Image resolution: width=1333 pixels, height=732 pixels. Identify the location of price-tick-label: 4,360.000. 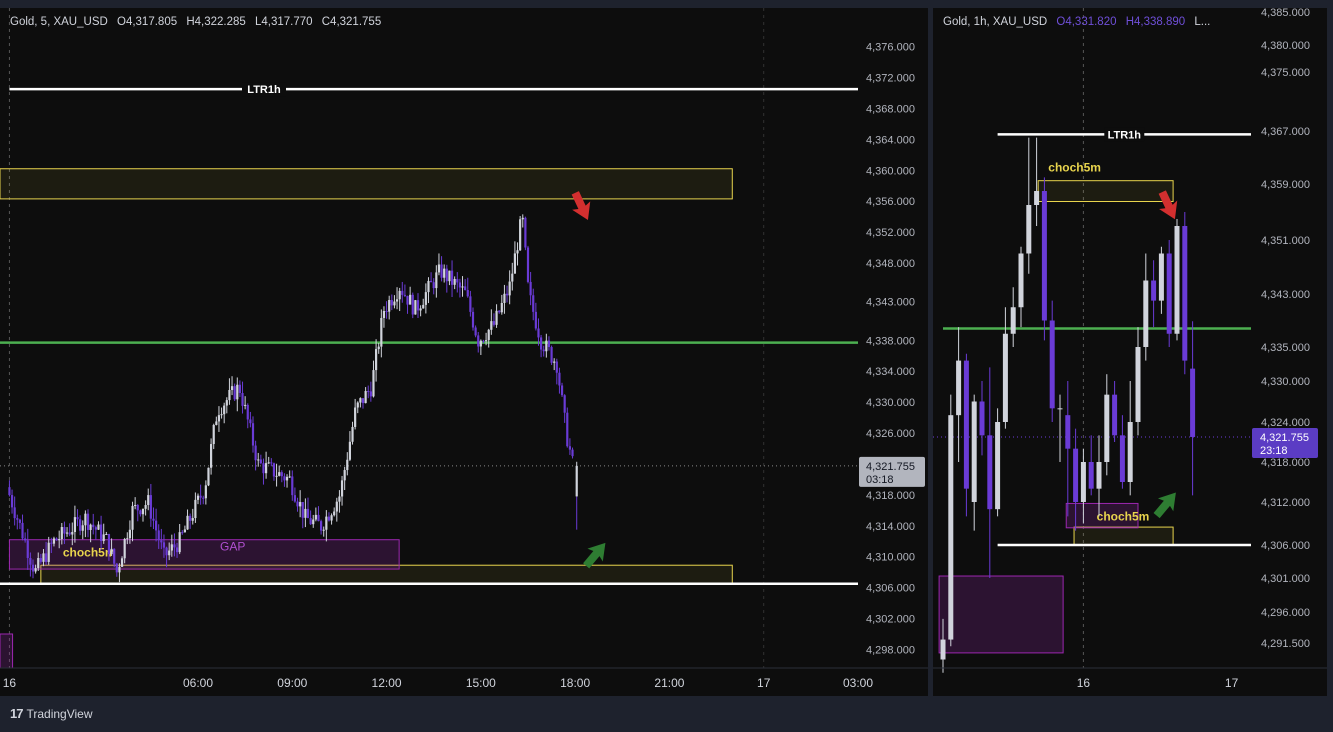
(890, 171).